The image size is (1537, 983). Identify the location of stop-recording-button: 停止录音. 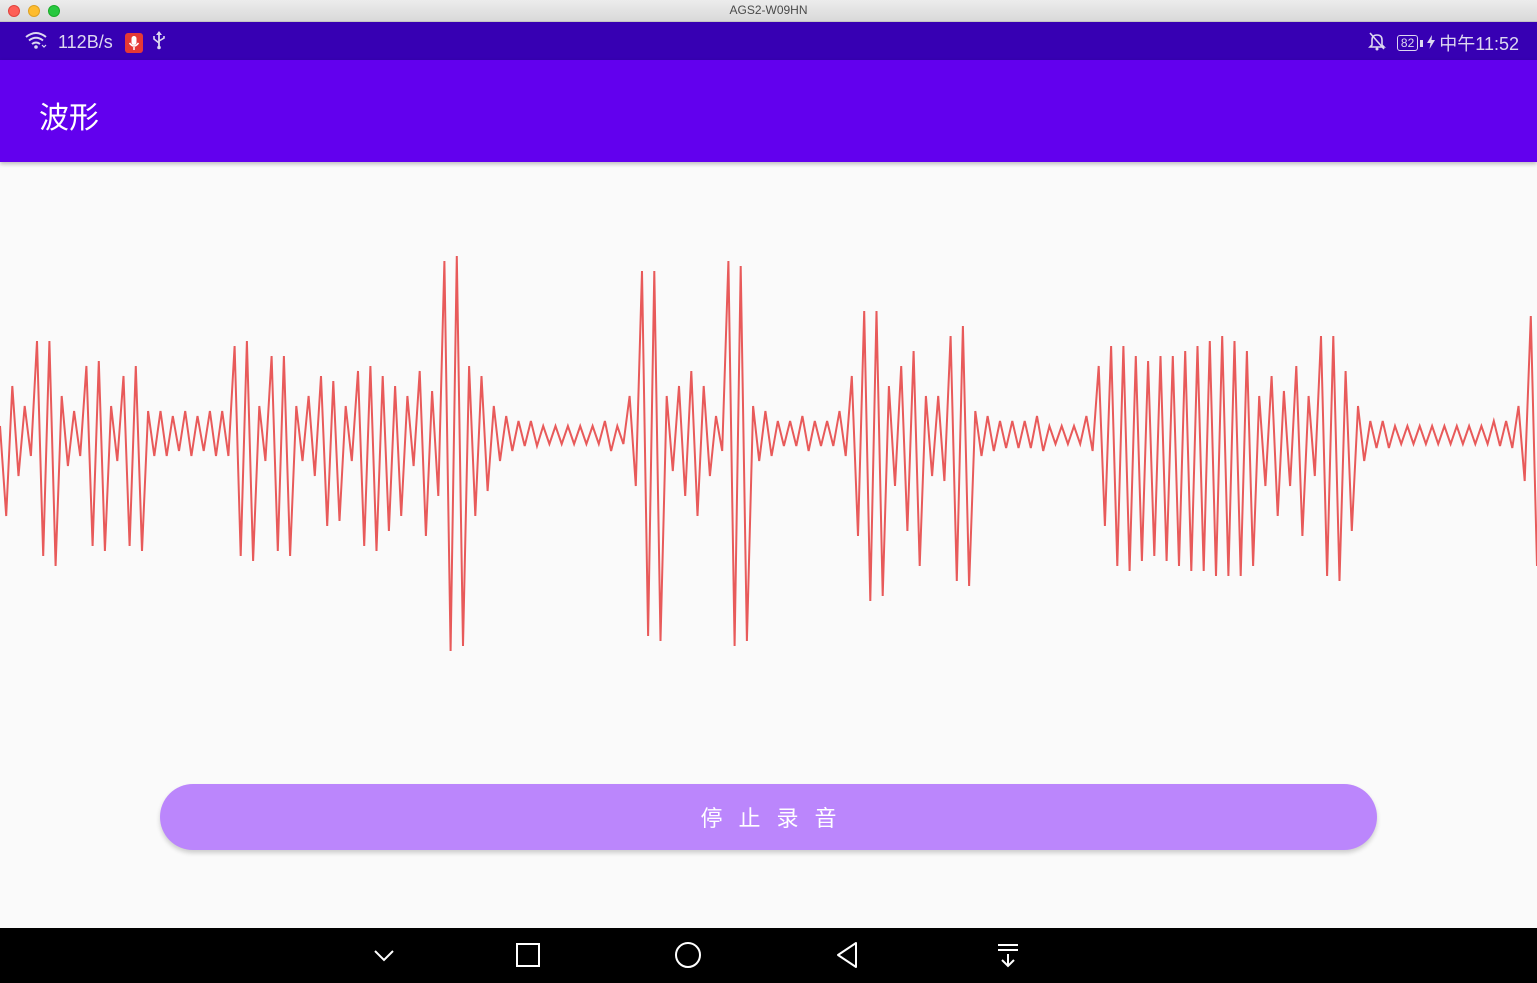
(768, 817).